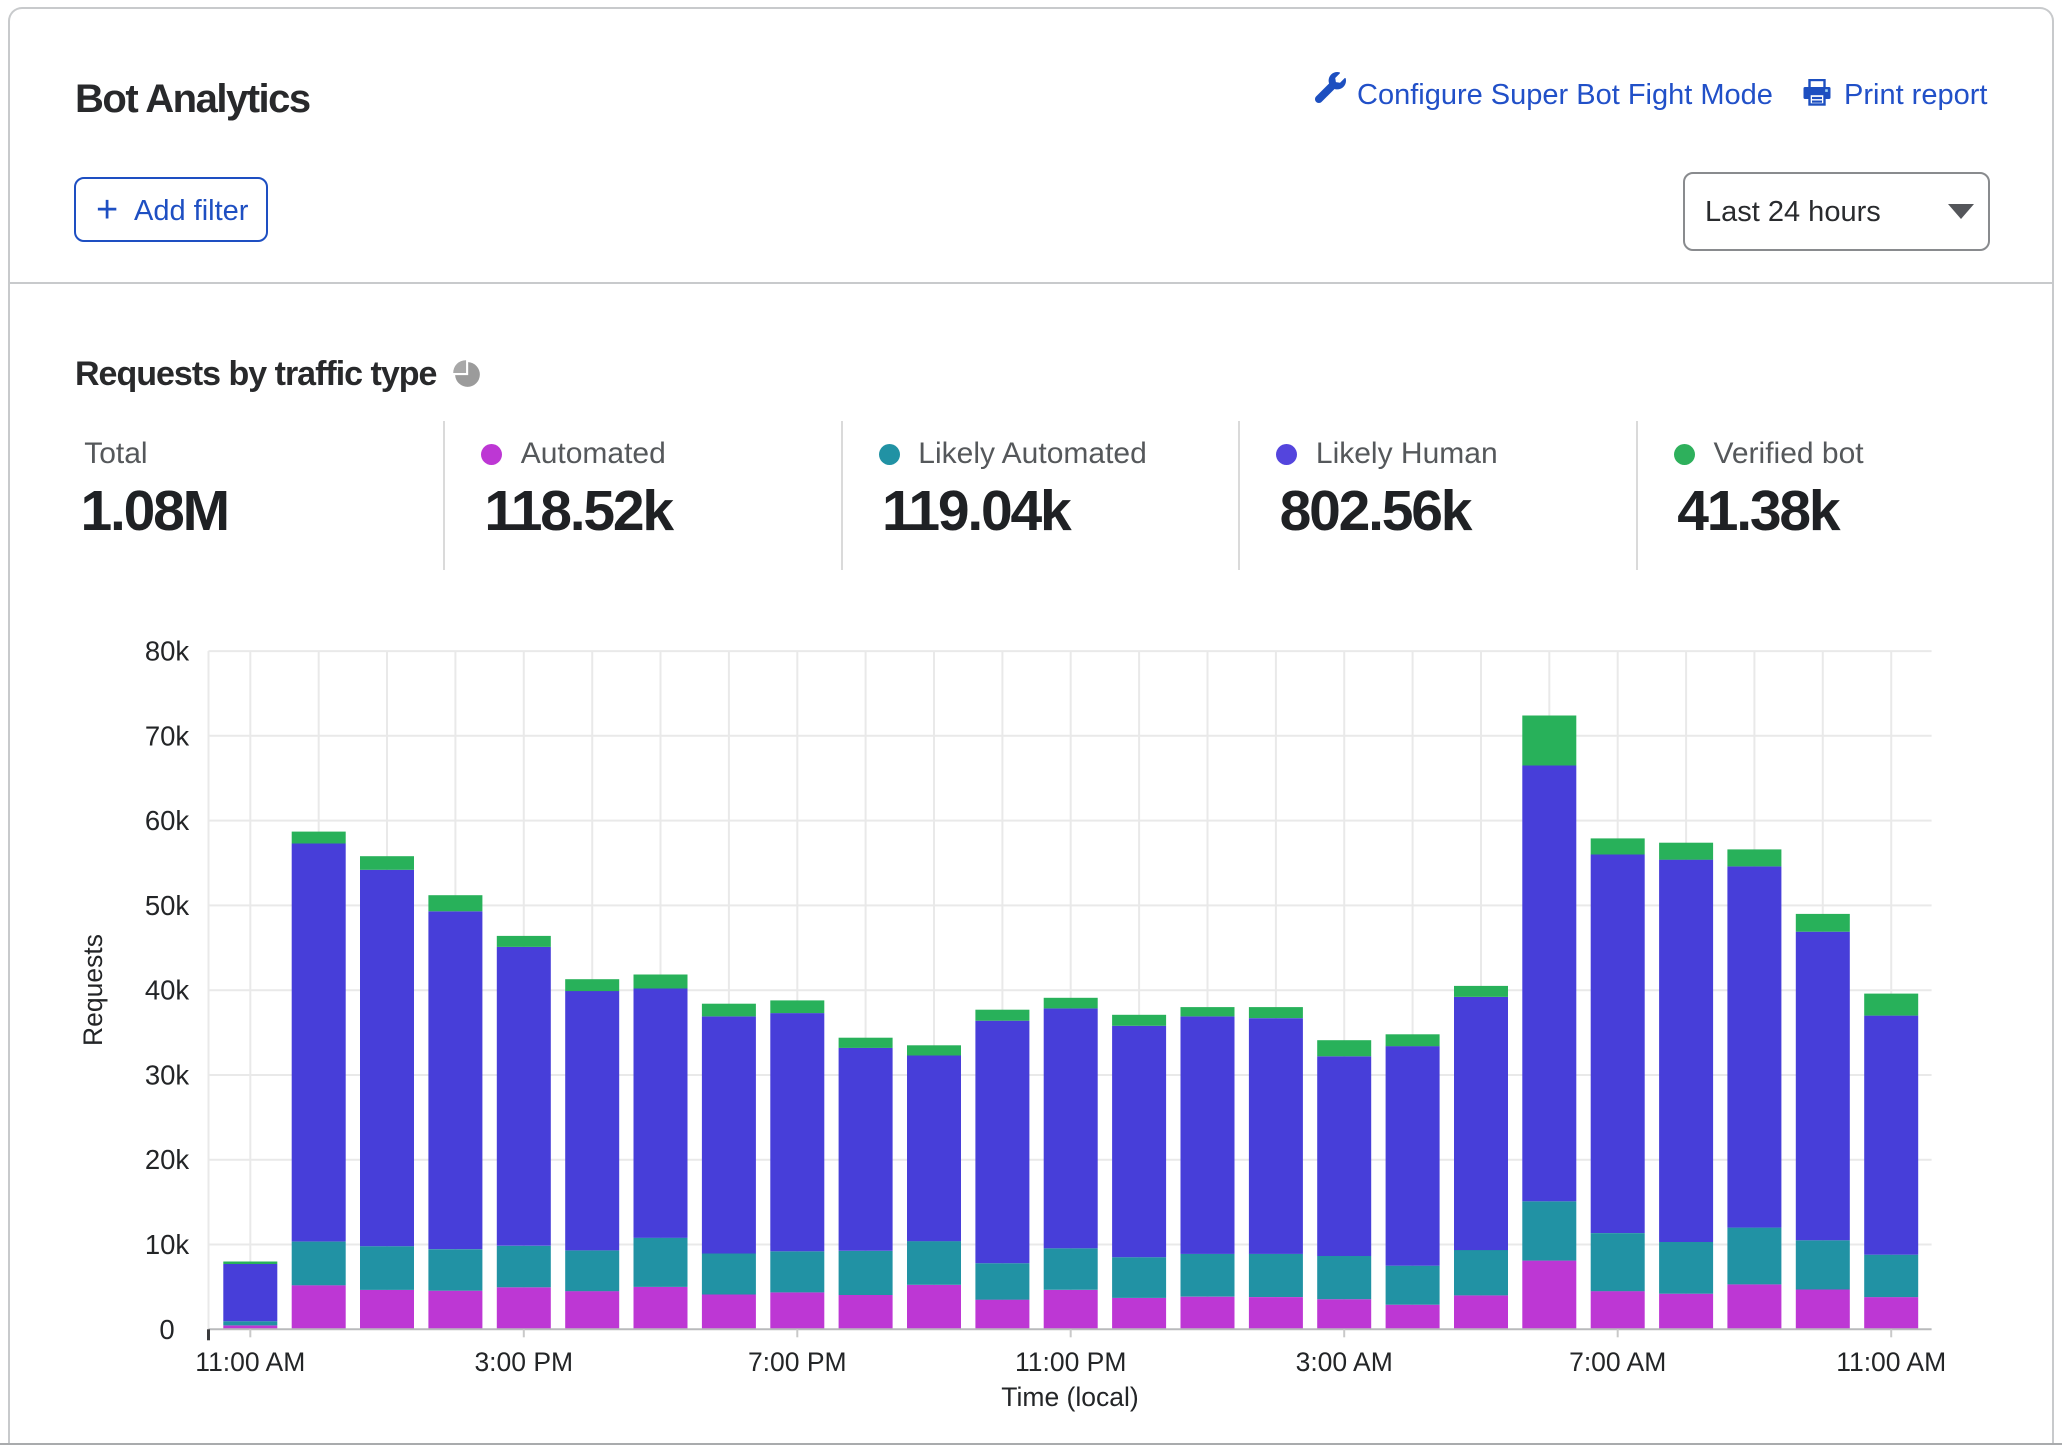  Describe the element at coordinates (167, 735) in the screenshot. I see `svg-text: 70k` at that location.